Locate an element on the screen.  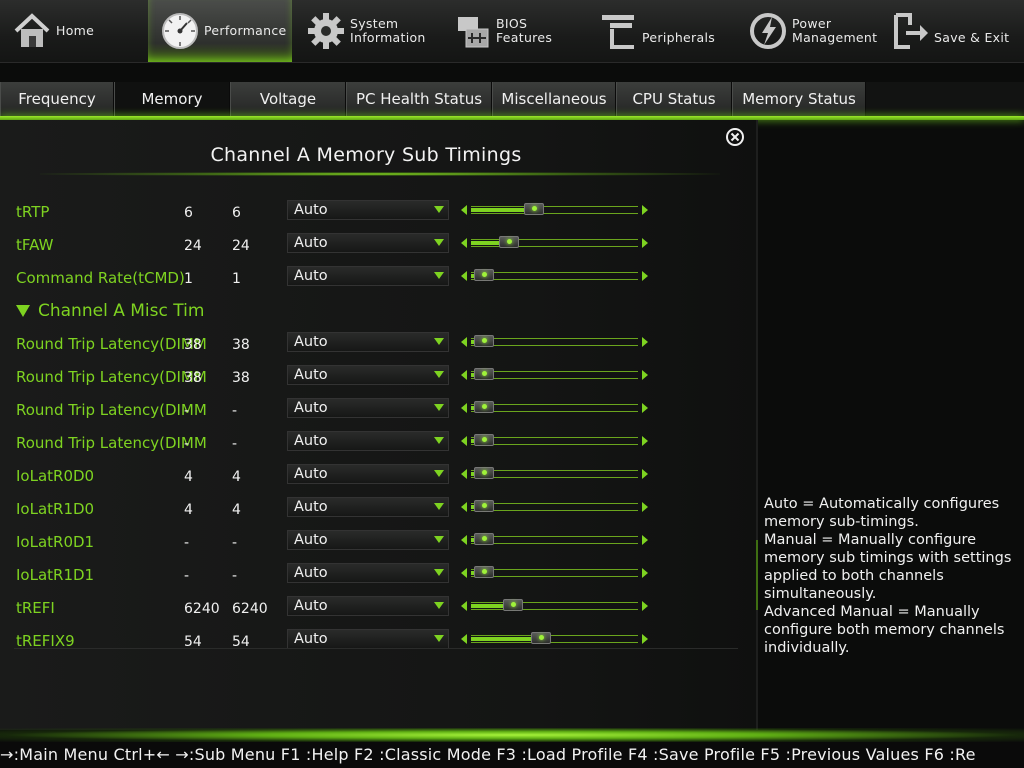
setting-label: tREFI is located at coordinates (112, 608).